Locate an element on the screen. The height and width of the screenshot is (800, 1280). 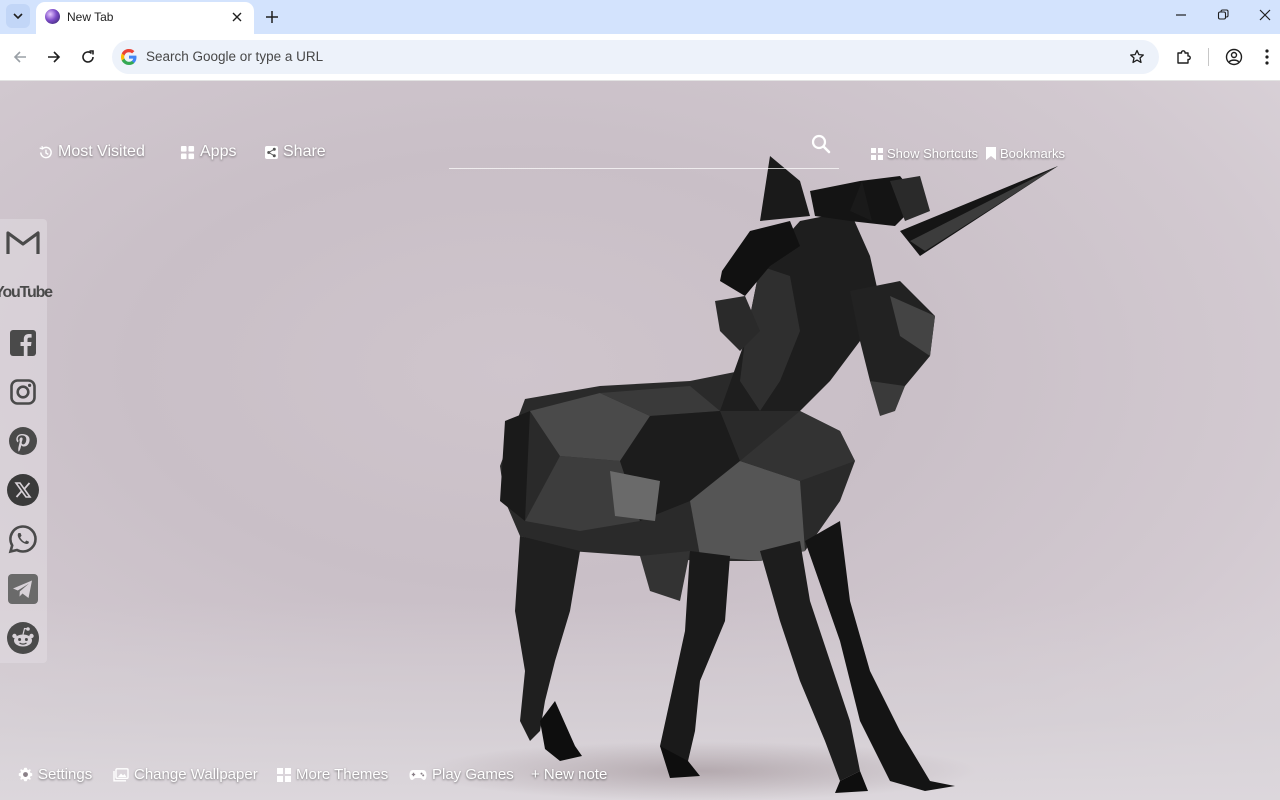
restore-icon is located at coordinates (1223, 14).